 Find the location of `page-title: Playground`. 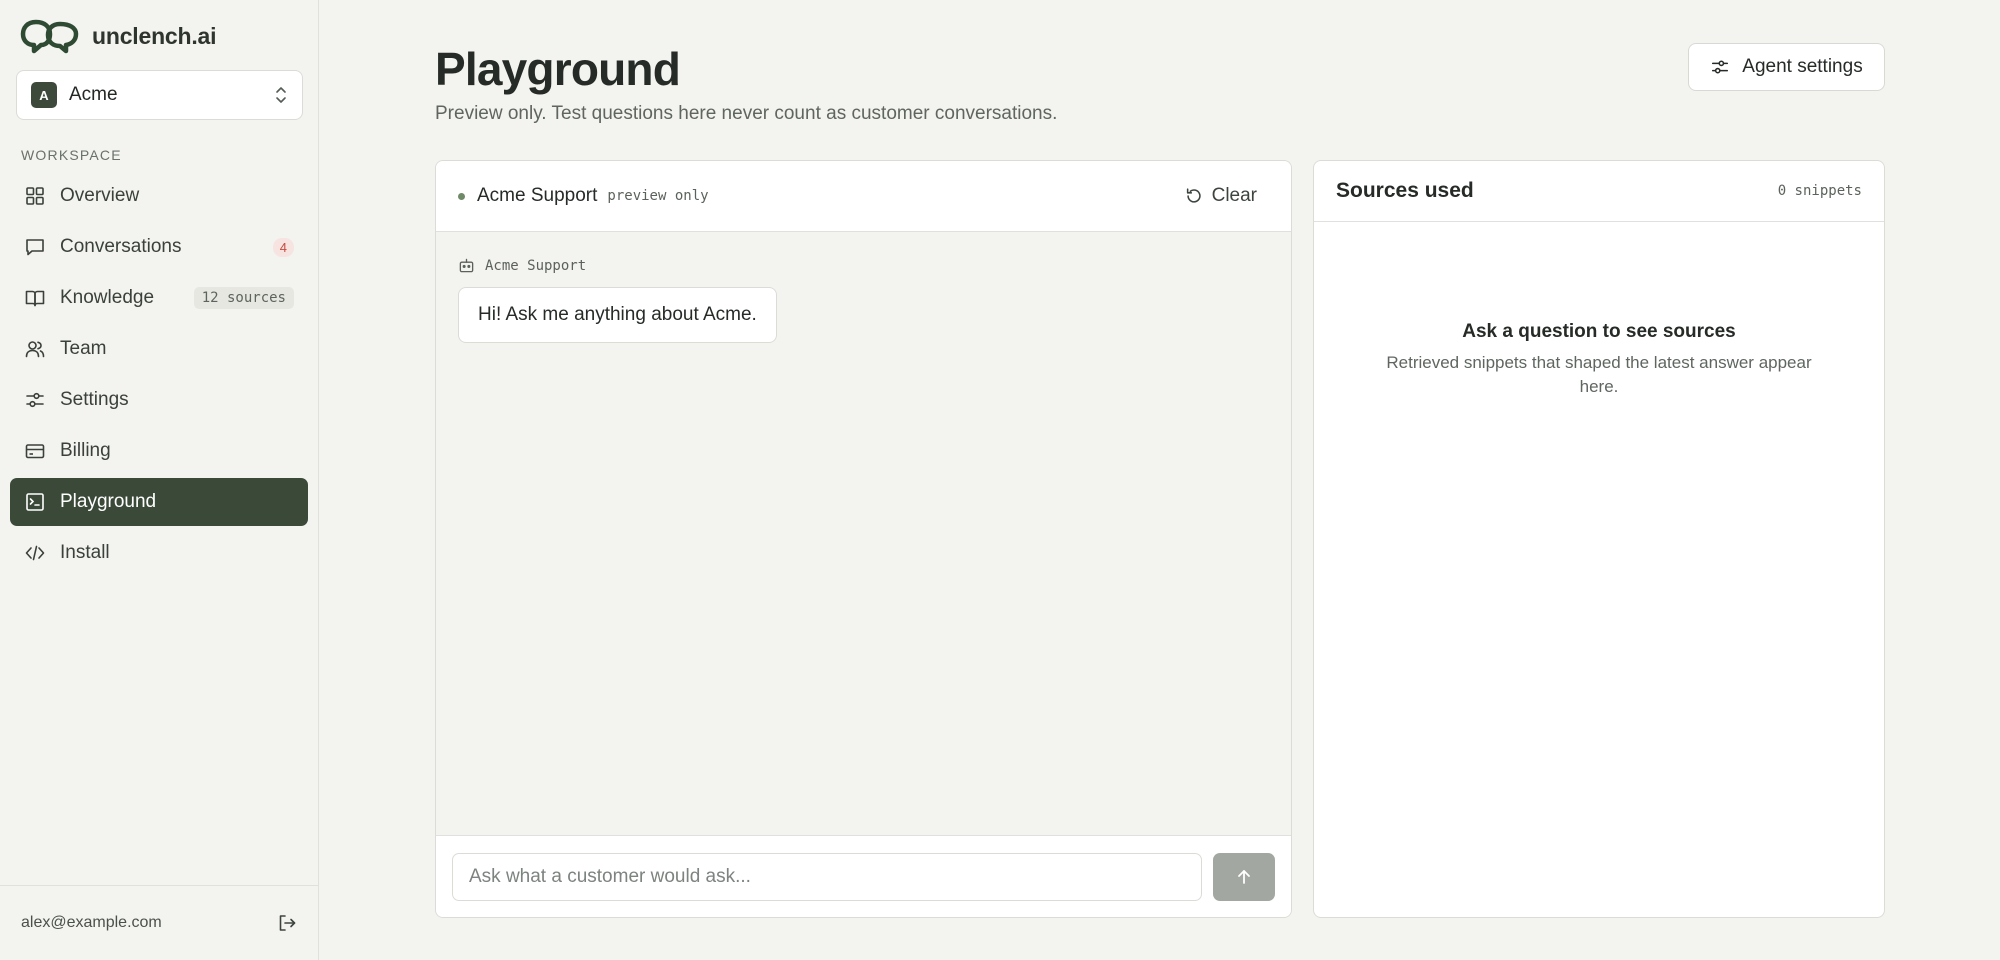

page-title: Playground is located at coordinates (558, 69).